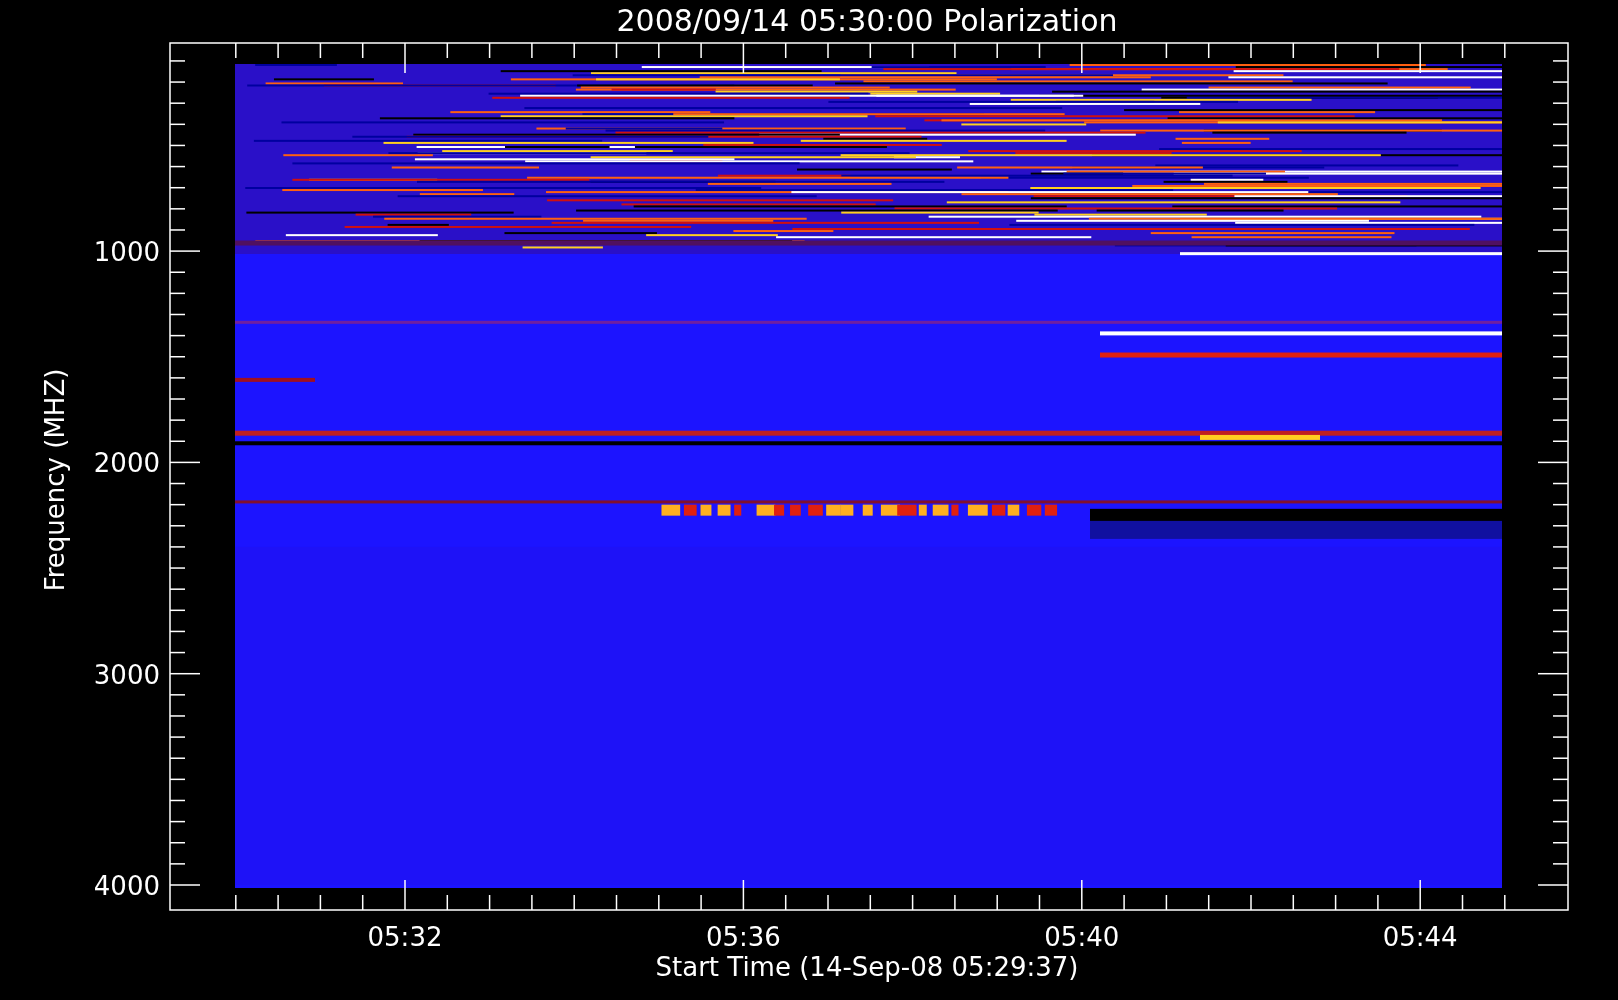  What do you see at coordinates (126, 252) in the screenshot?
I see `y-tick-label: 1000` at bounding box center [126, 252].